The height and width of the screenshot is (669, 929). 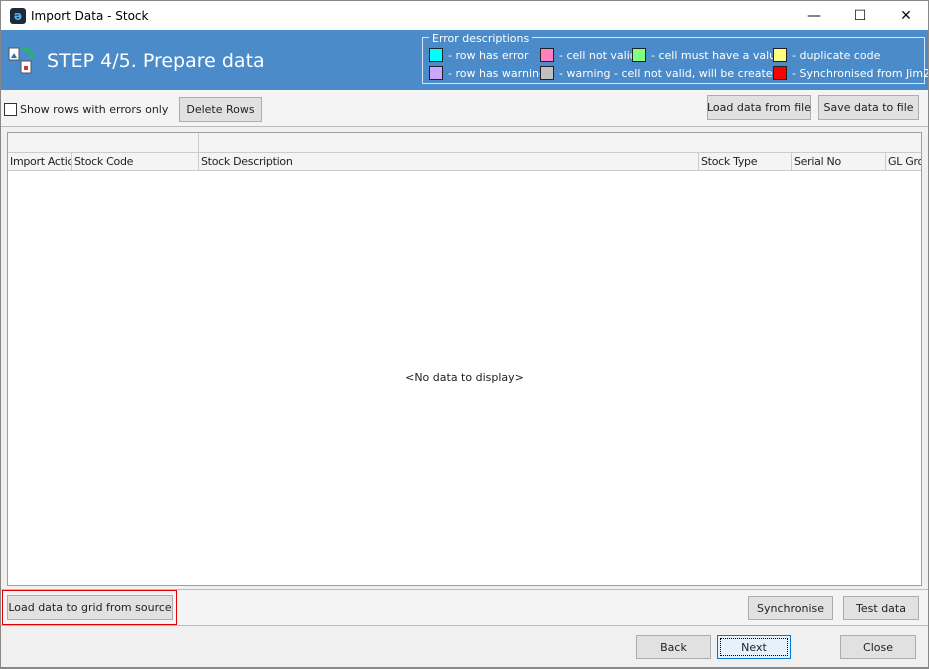 I want to click on legend-item-must-have-value: - cell must have a value, so click(x=707, y=55).